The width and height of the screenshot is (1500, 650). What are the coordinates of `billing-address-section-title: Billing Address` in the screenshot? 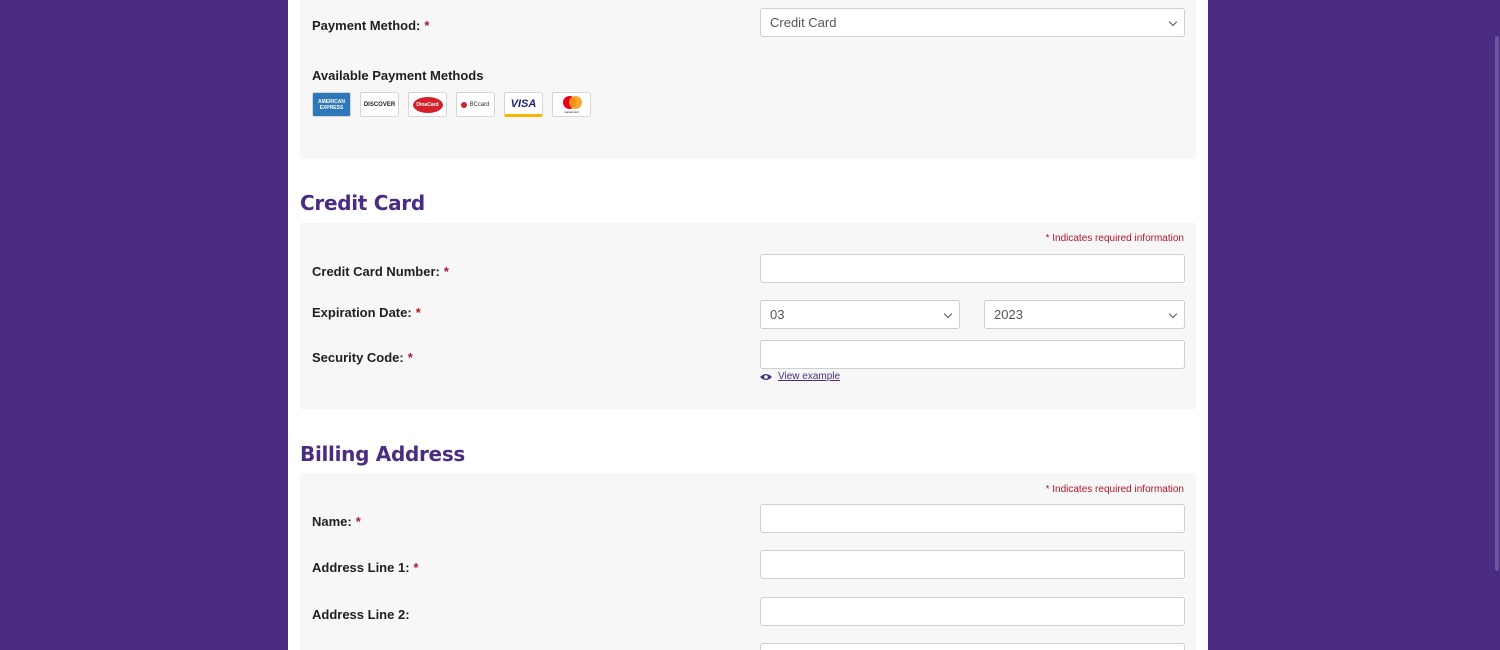 It's located at (383, 454).